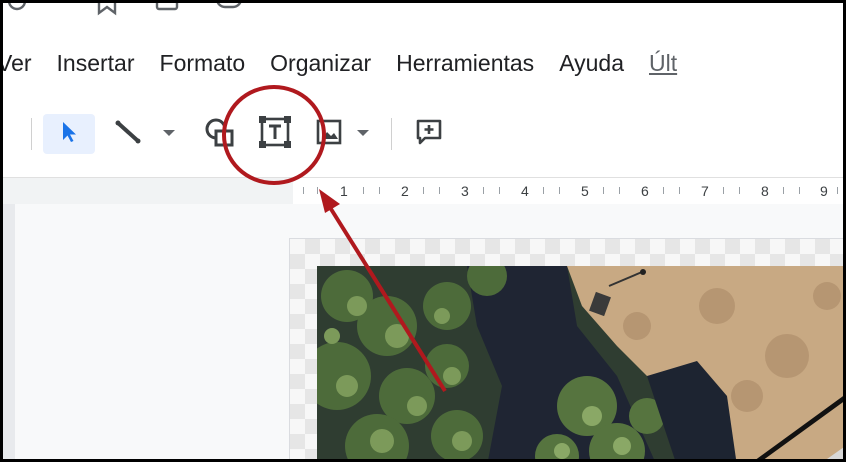  Describe the element at coordinates (383, 291) in the screenshot. I see `annotation-arrow` at that location.